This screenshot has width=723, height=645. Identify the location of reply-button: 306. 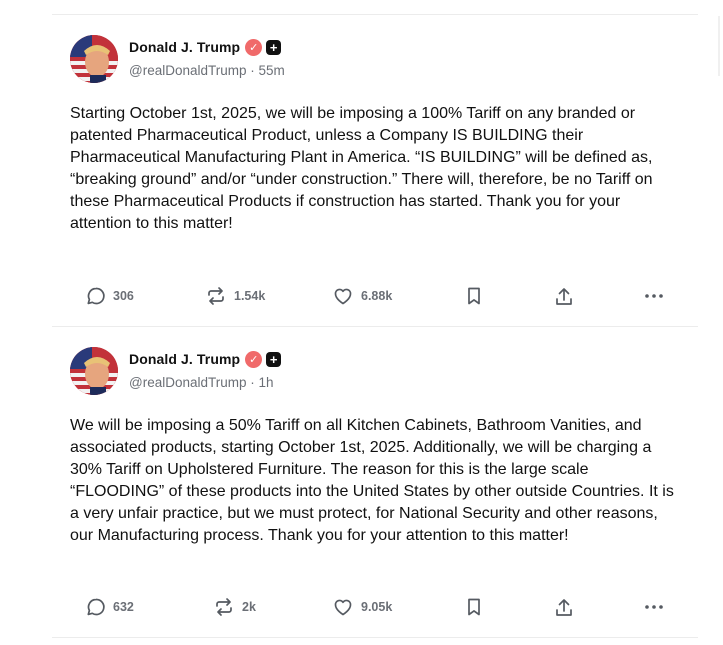
(110, 296).